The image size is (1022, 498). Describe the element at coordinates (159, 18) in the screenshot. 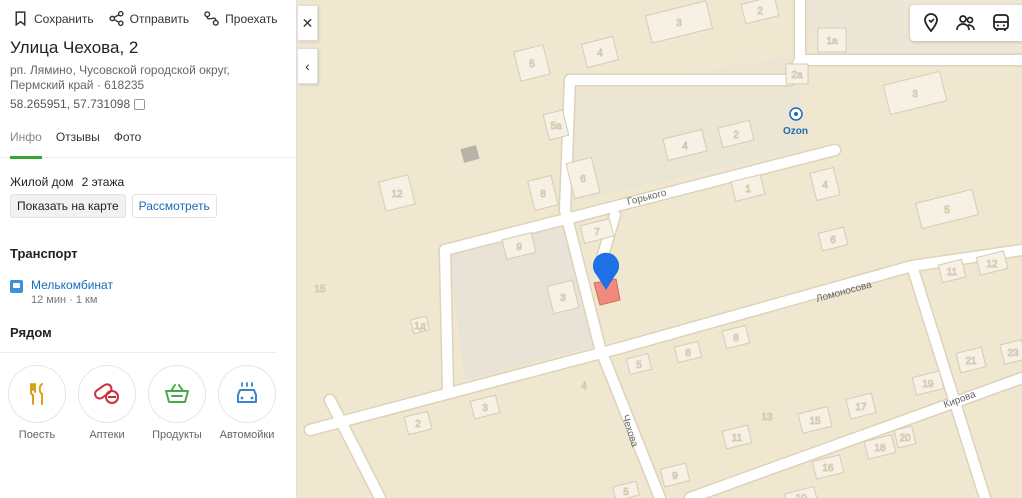

I see `share-label: Отправить` at that location.